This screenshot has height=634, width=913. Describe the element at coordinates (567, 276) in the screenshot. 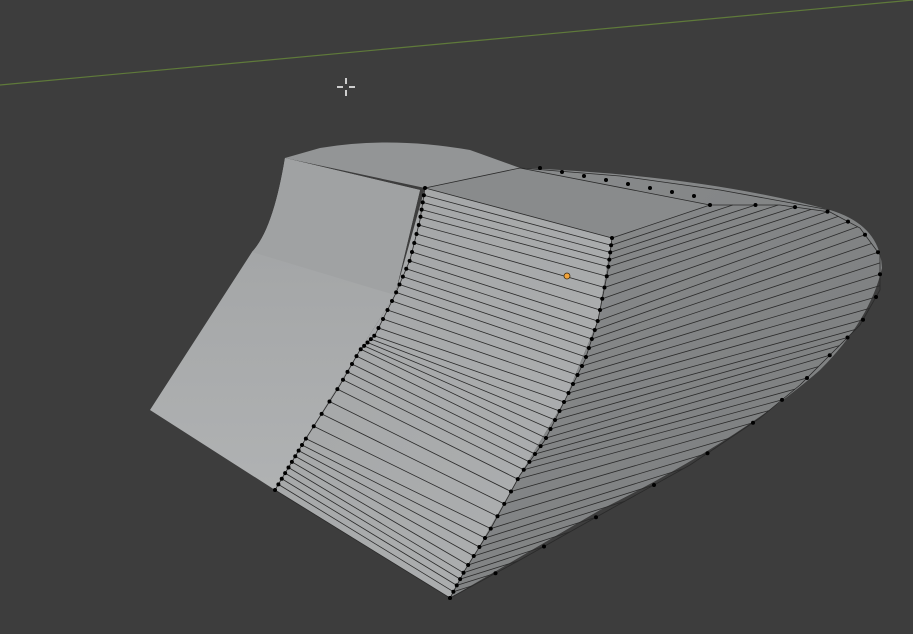

I see `object-origin-icon` at that location.